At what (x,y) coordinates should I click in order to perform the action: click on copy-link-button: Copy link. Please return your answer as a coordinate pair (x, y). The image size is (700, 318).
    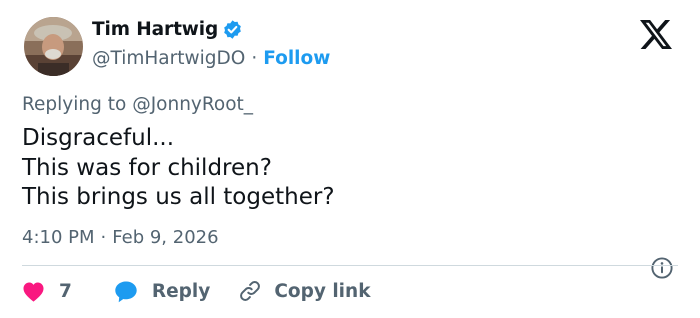
    Looking at the image, I should click on (304, 291).